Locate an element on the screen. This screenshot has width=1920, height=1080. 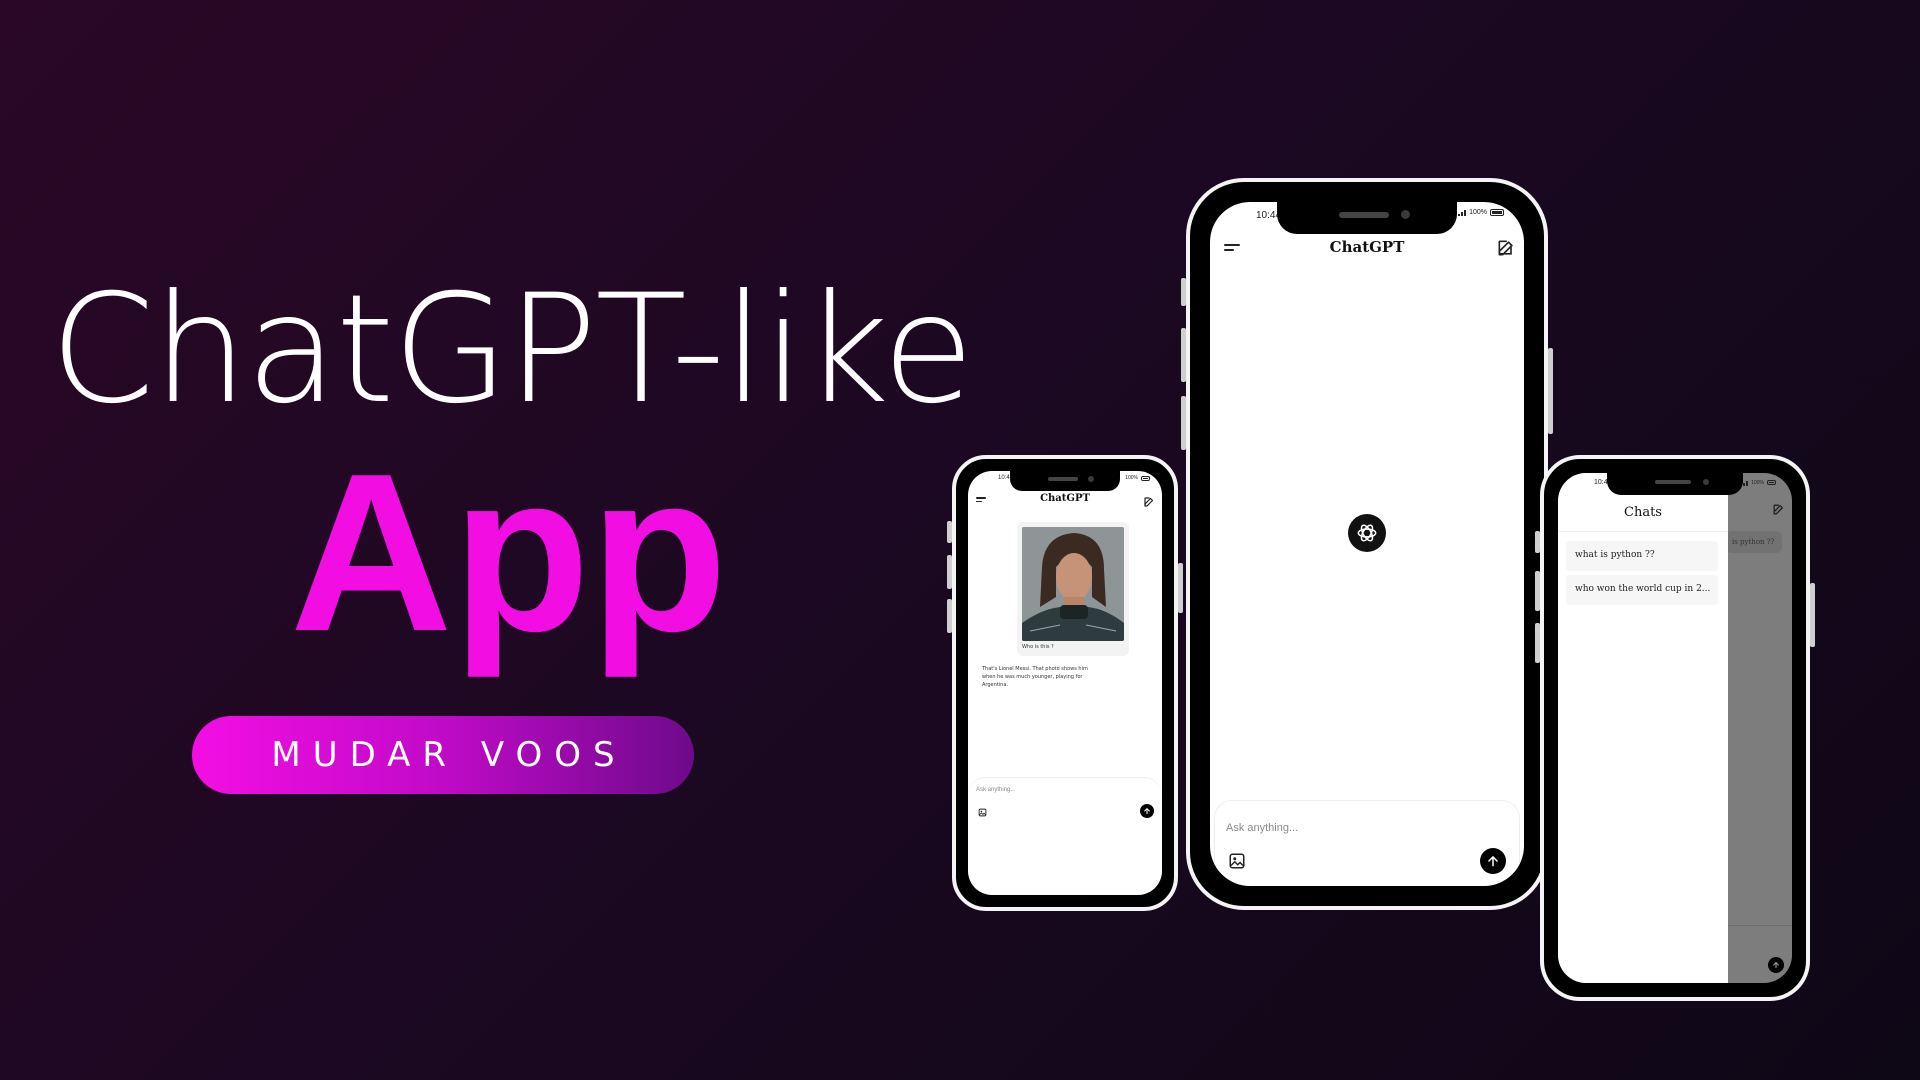
openai-logo-icon is located at coordinates (1367, 533).